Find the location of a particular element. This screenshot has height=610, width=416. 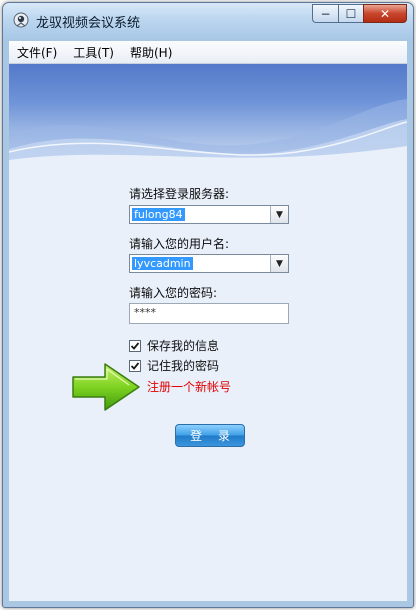

minimize-button: − is located at coordinates (325, 13).